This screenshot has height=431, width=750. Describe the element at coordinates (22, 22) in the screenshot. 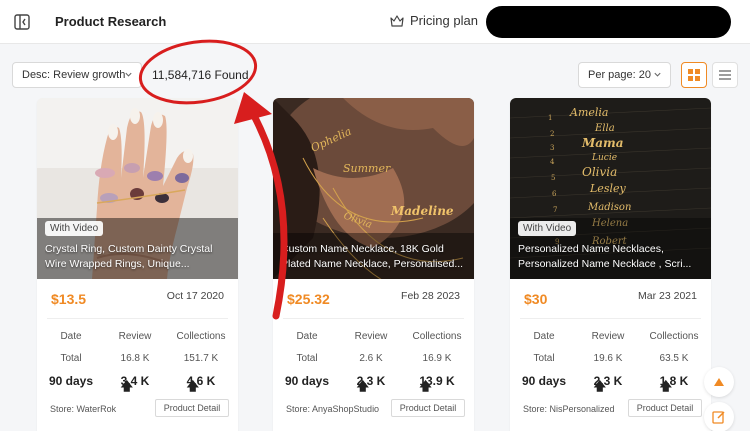

I see `sidebar-collapse-icon` at that location.